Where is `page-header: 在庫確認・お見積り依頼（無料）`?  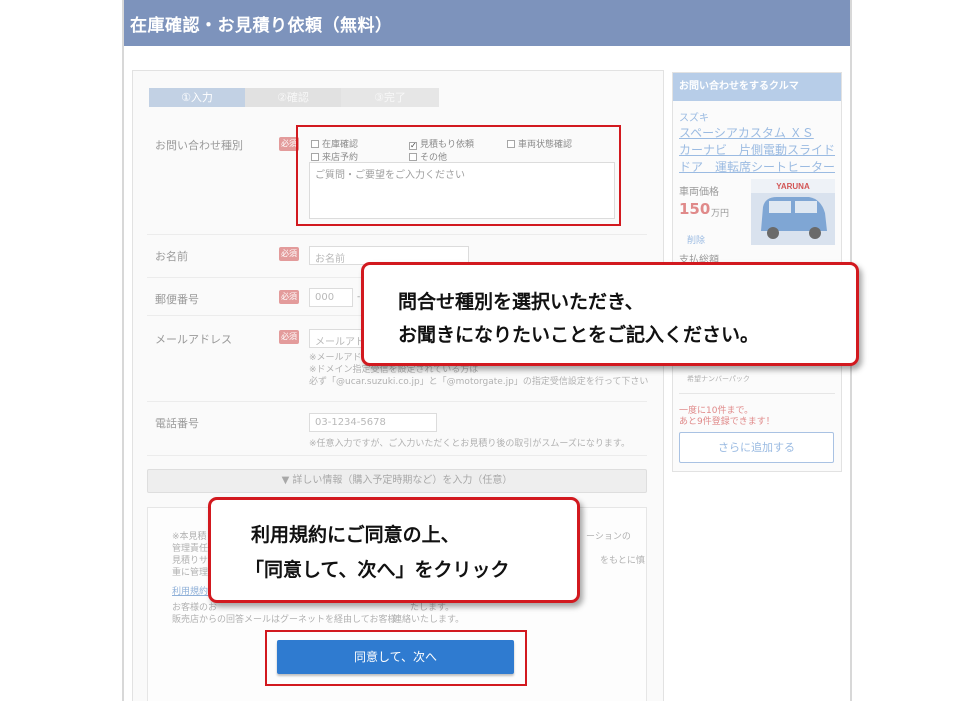
page-header: 在庫確認・お見積り依頼（無料） is located at coordinates (487, 23).